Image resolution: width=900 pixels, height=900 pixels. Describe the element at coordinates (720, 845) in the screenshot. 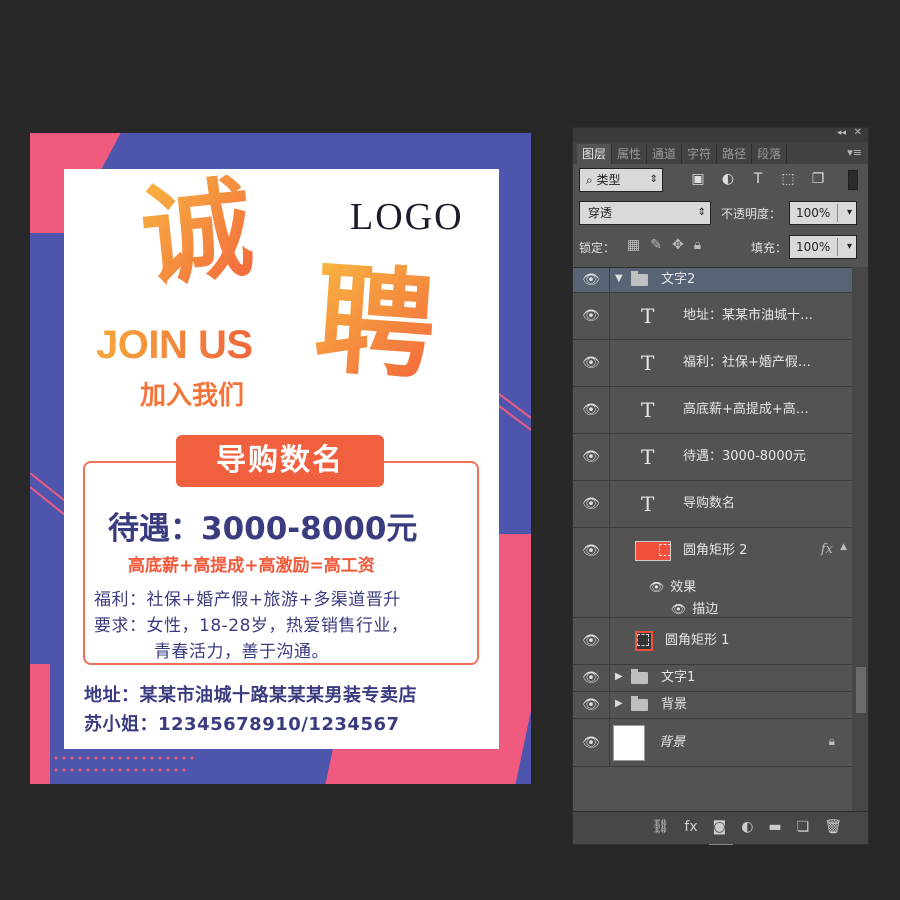

I see `resize-grip` at that location.